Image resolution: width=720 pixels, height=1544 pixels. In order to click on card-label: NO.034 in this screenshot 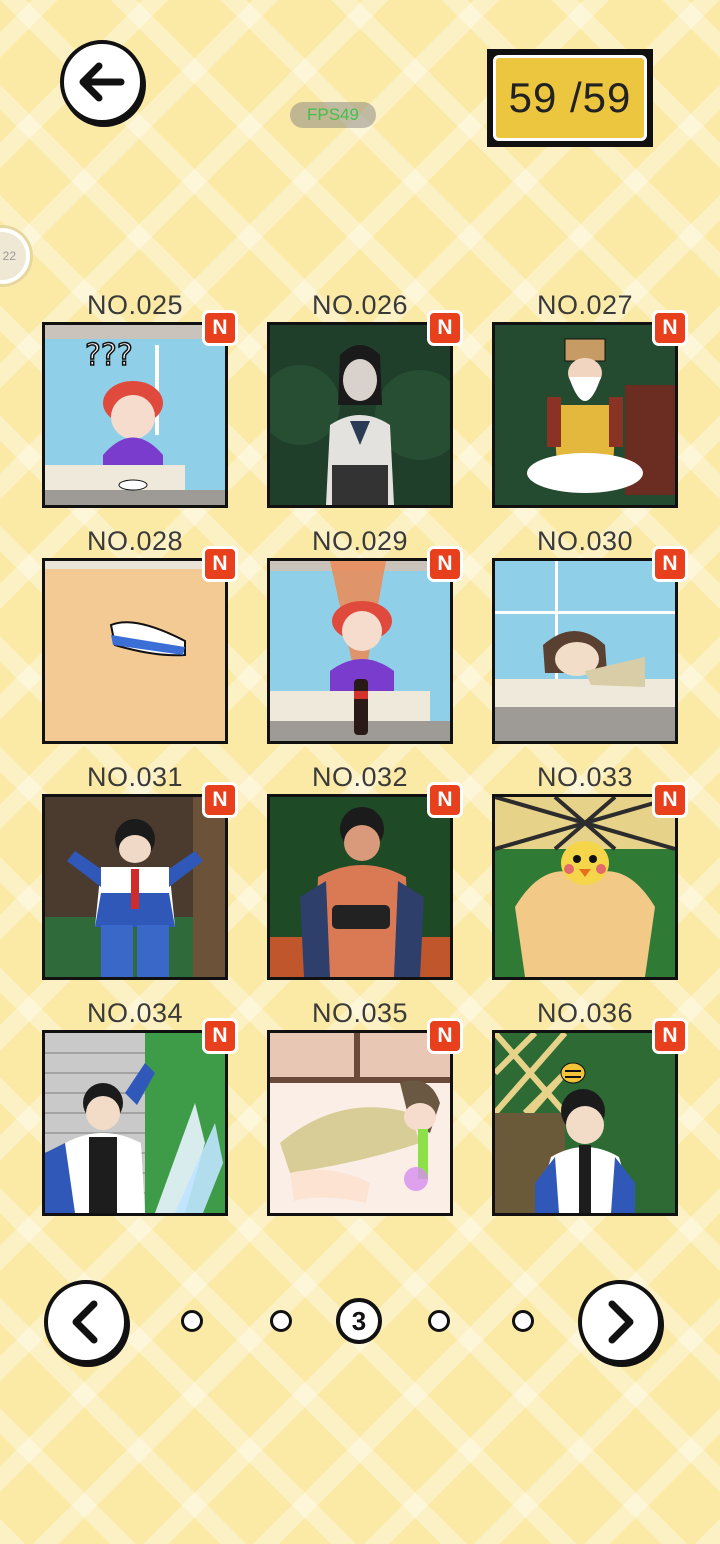, I will do `click(135, 1013)`.